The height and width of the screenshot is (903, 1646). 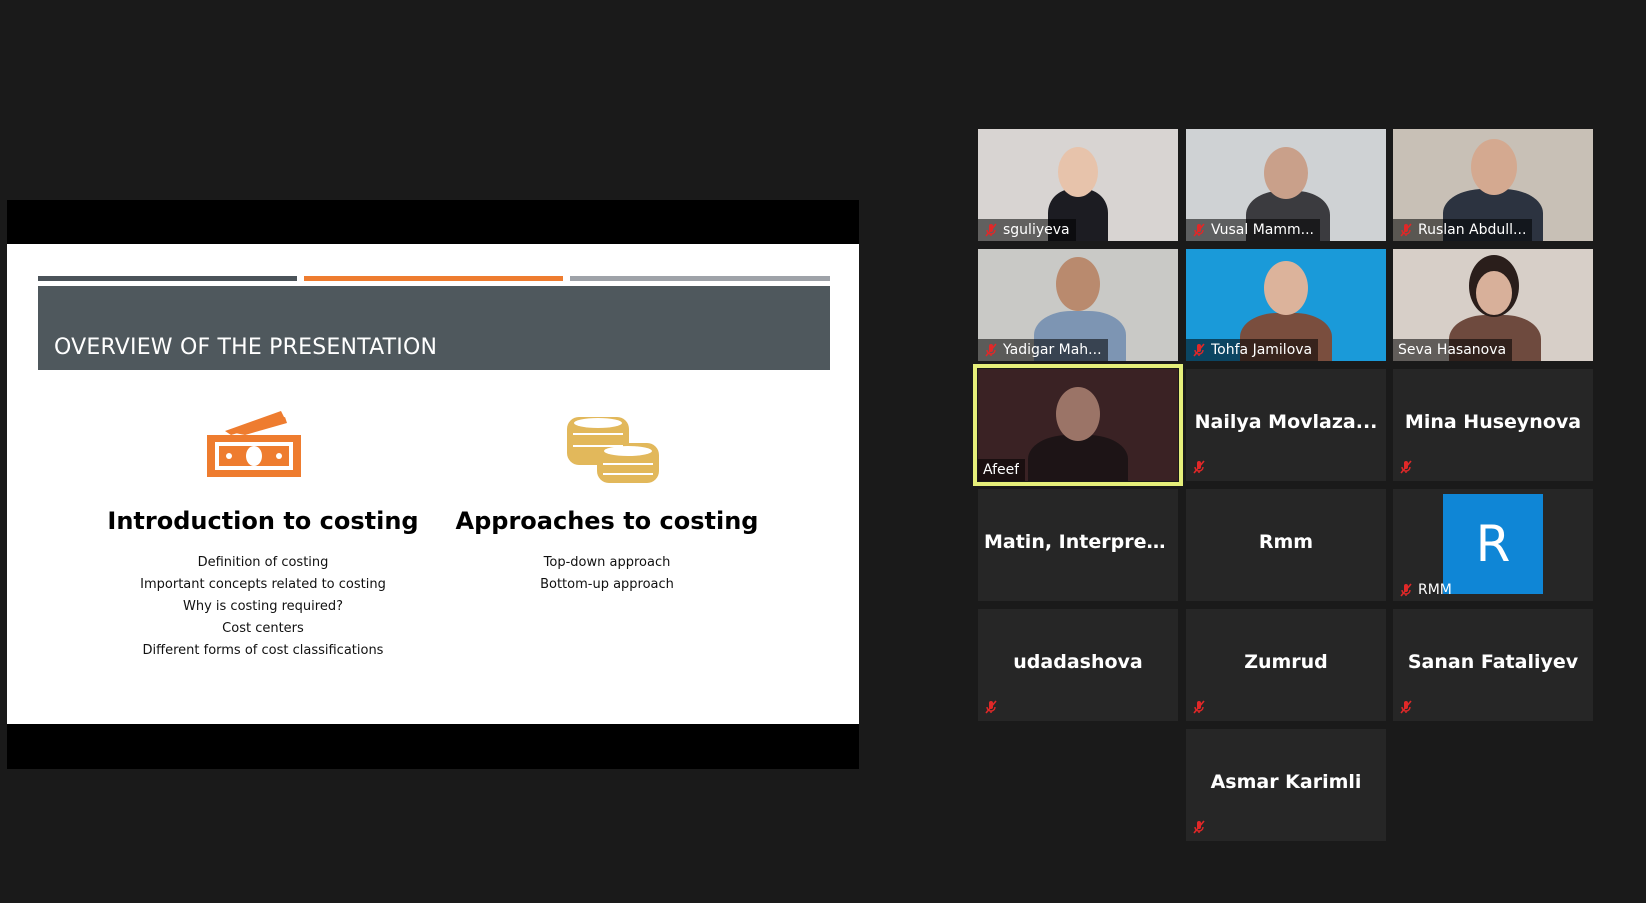 I want to click on list-item: Important concepts related to costing, so click(x=263, y=584).